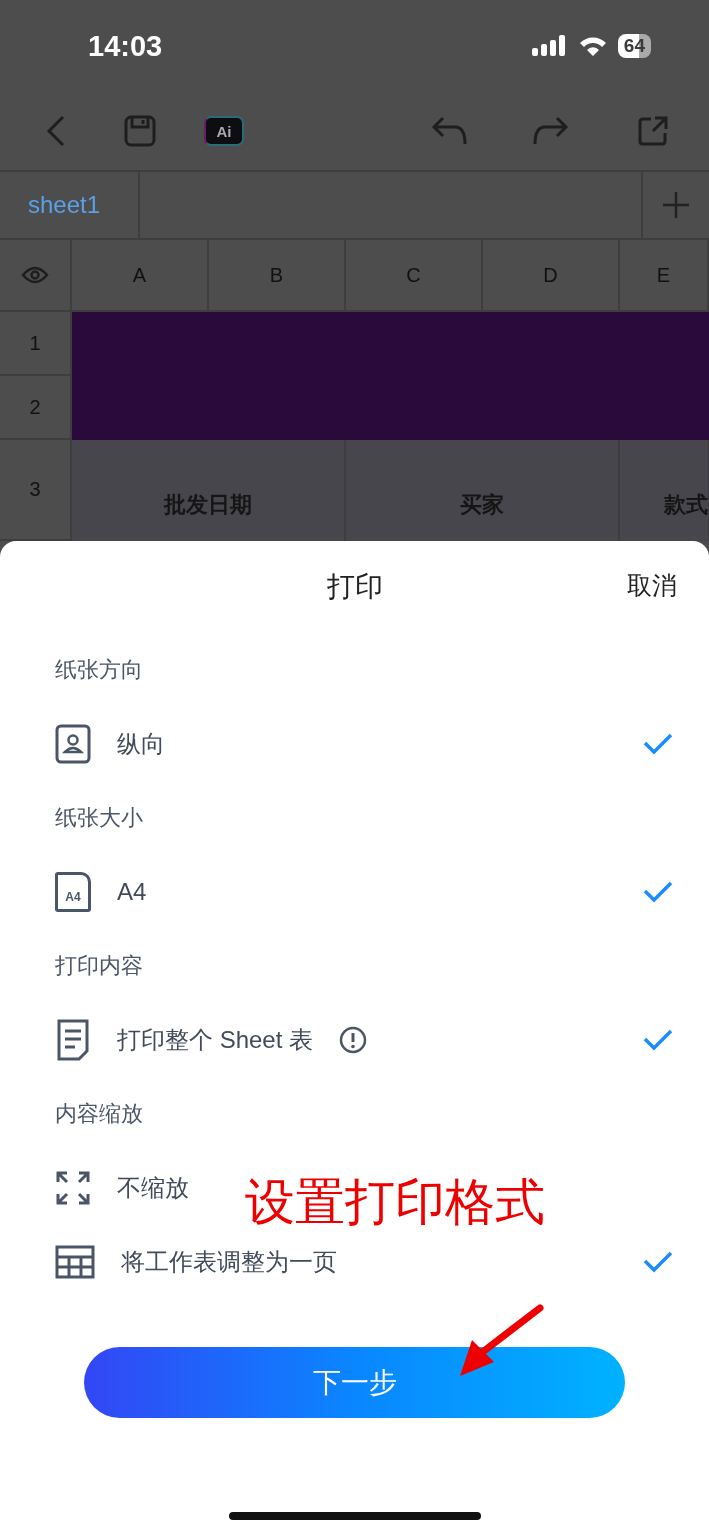  I want to click on status-time: 14:03, so click(125, 46).